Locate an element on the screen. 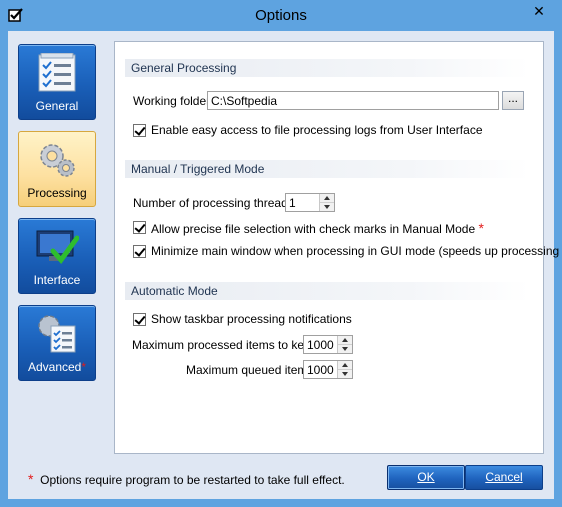  sidebar-item-label: Interface is located at coordinates (57, 280).